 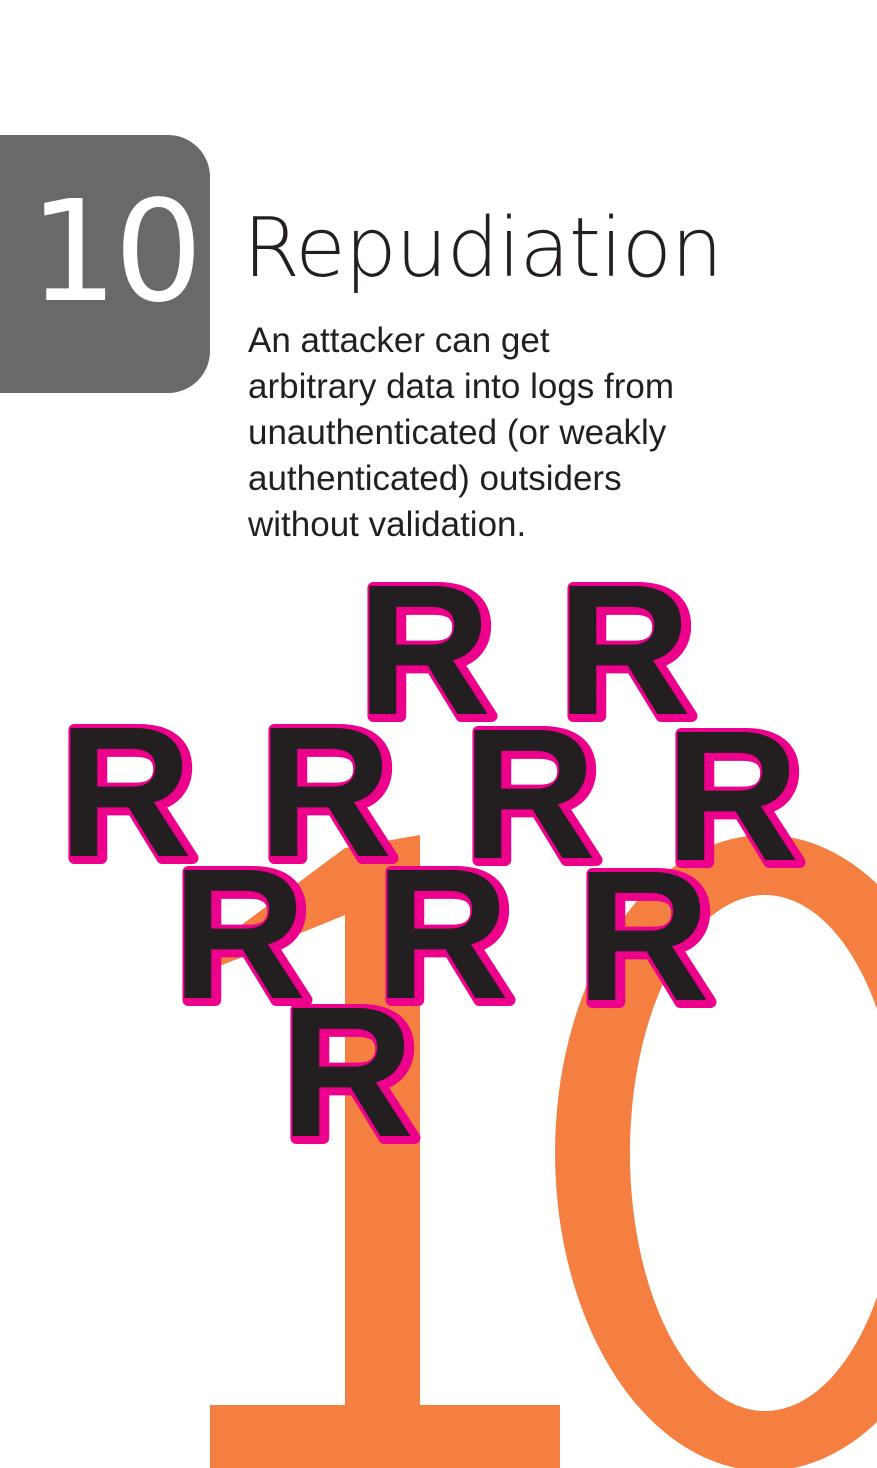 I want to click on description-line: unauthenticated (or weakly, so click(x=457, y=432).